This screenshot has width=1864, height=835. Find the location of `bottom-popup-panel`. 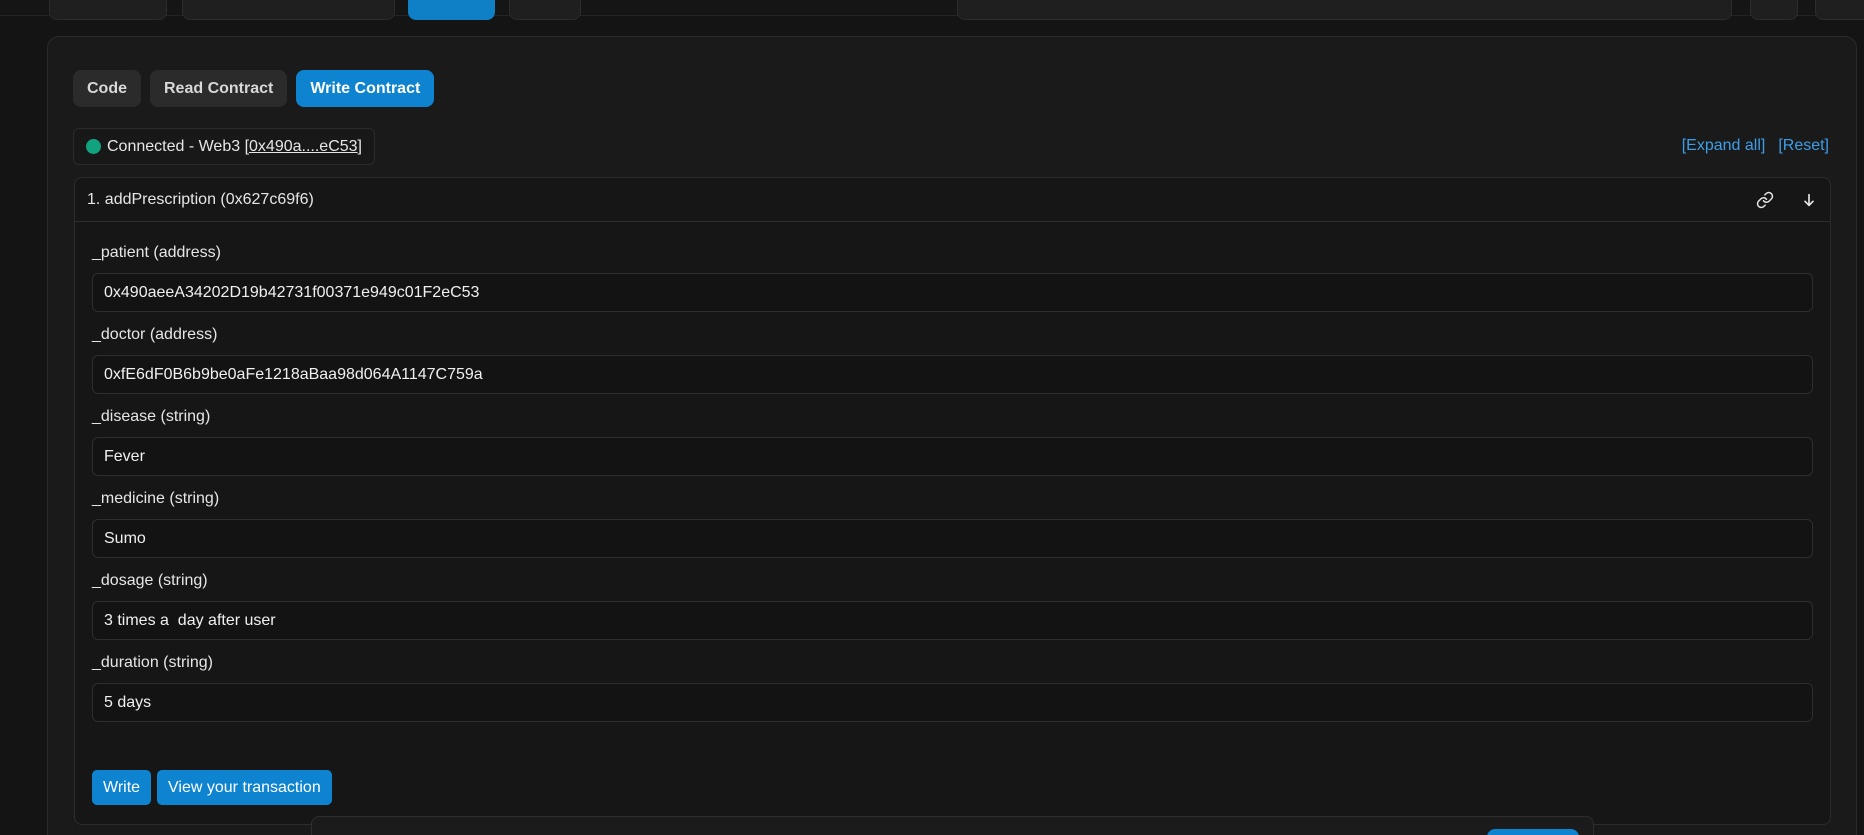

bottom-popup-panel is located at coordinates (952, 825).